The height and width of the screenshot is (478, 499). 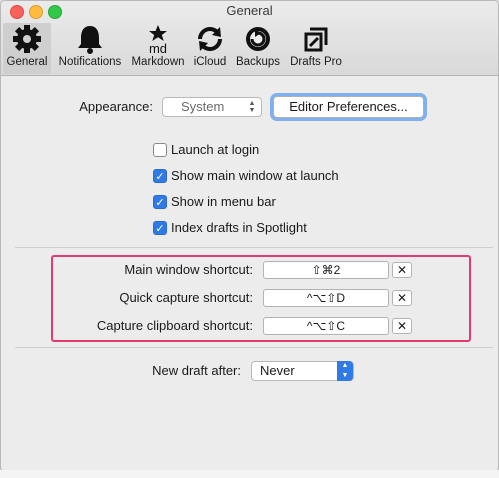 I want to click on index-spotlight-label: Index drafts in Spotlight, so click(x=239, y=227).